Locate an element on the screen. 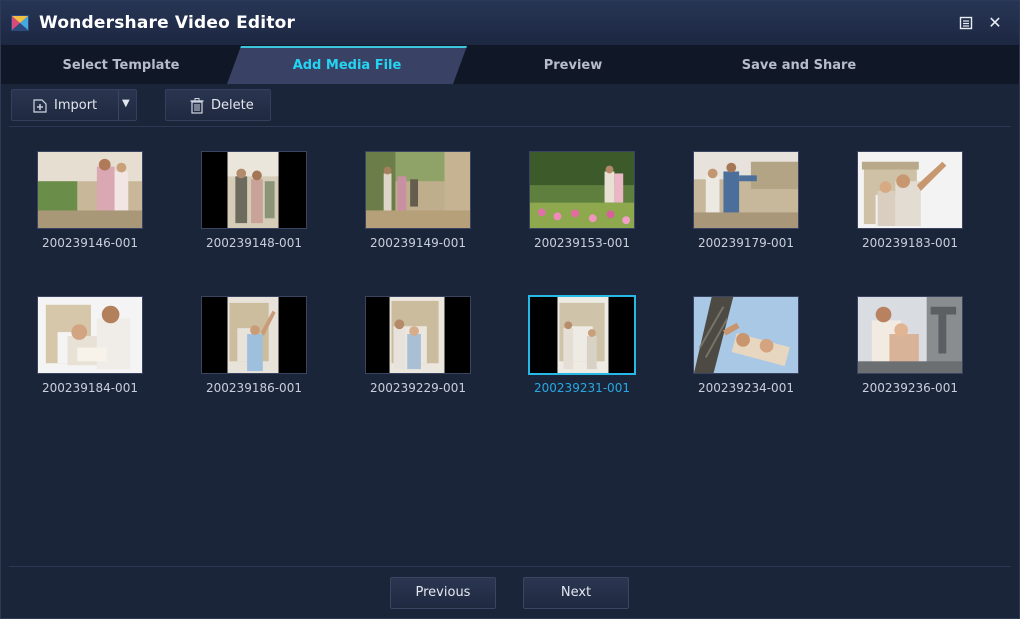  media-name: 200239148-001 is located at coordinates (254, 243).